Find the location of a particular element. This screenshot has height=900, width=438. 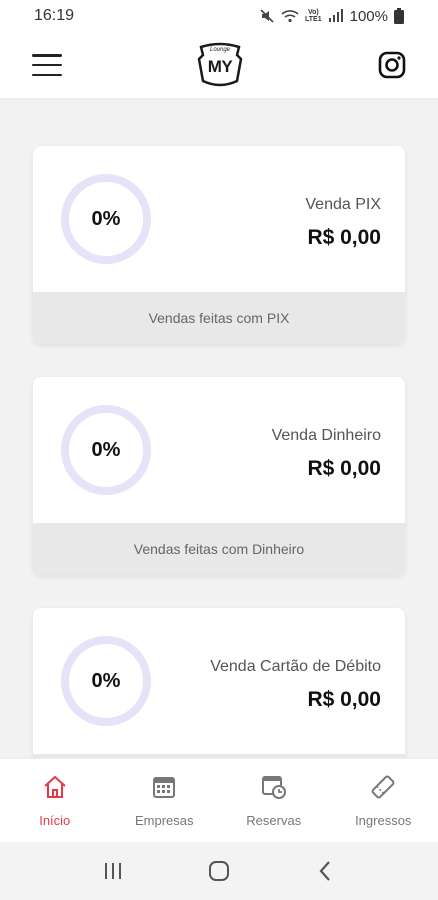

nav-label: Reservas is located at coordinates (274, 820).